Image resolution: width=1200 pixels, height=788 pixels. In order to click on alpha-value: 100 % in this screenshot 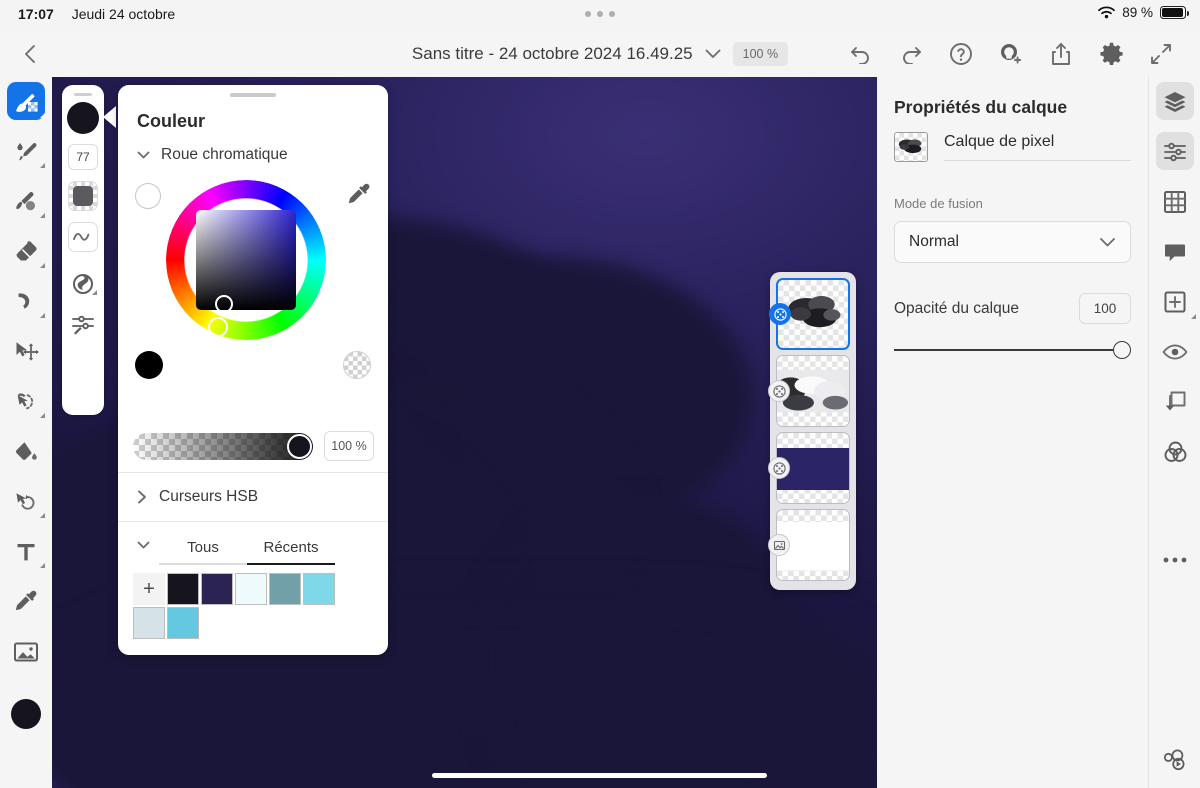, I will do `click(349, 446)`.